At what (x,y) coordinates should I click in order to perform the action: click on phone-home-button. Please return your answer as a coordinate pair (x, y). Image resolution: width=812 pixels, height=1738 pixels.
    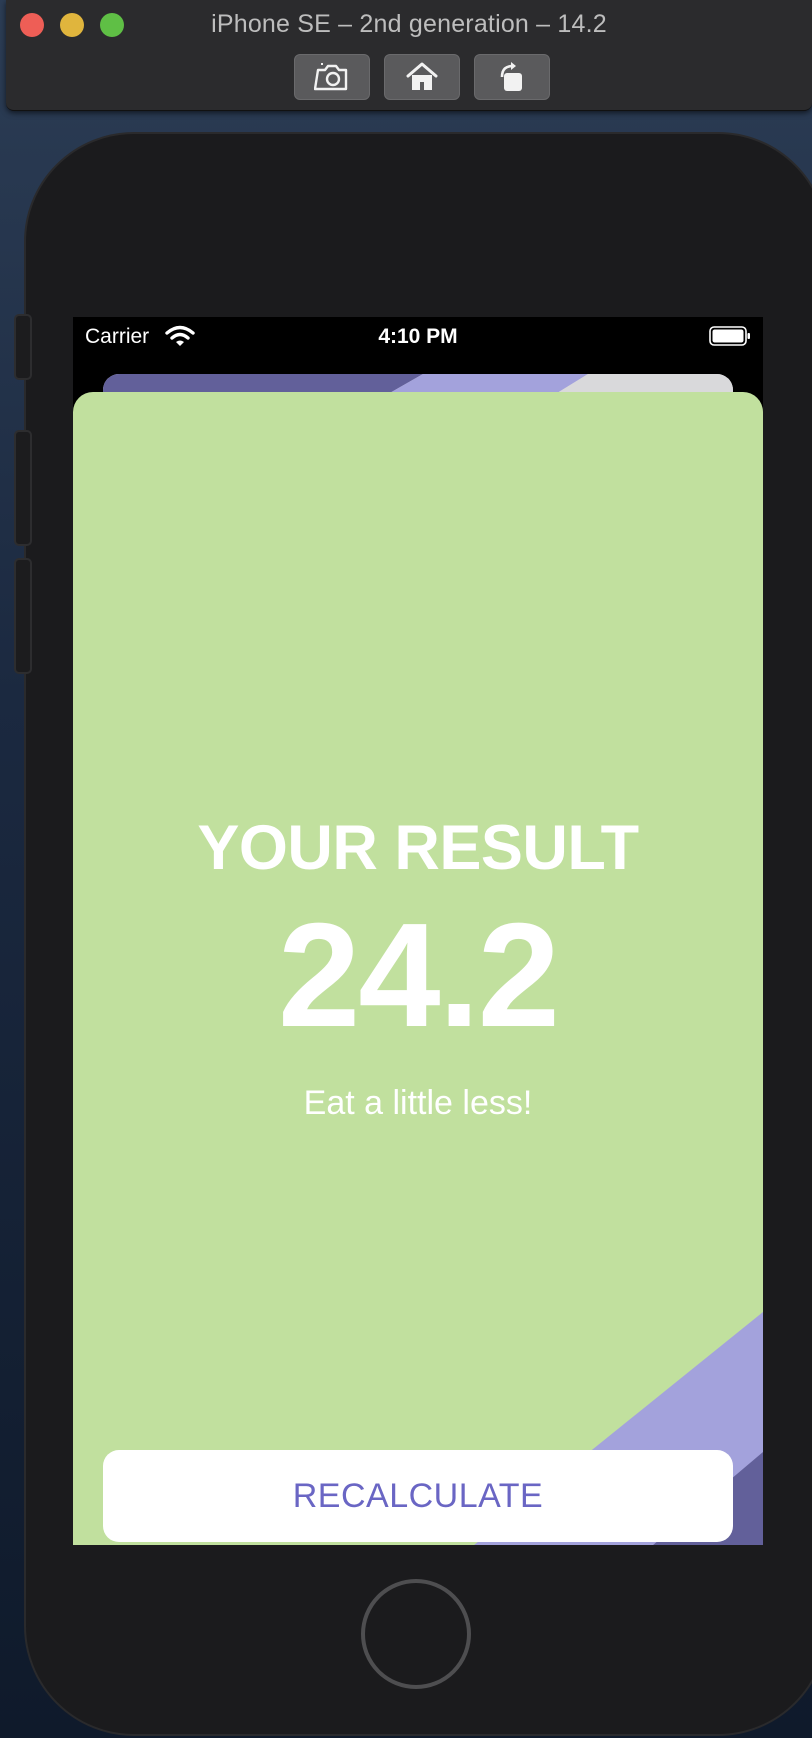
    Looking at the image, I should click on (416, 1634).